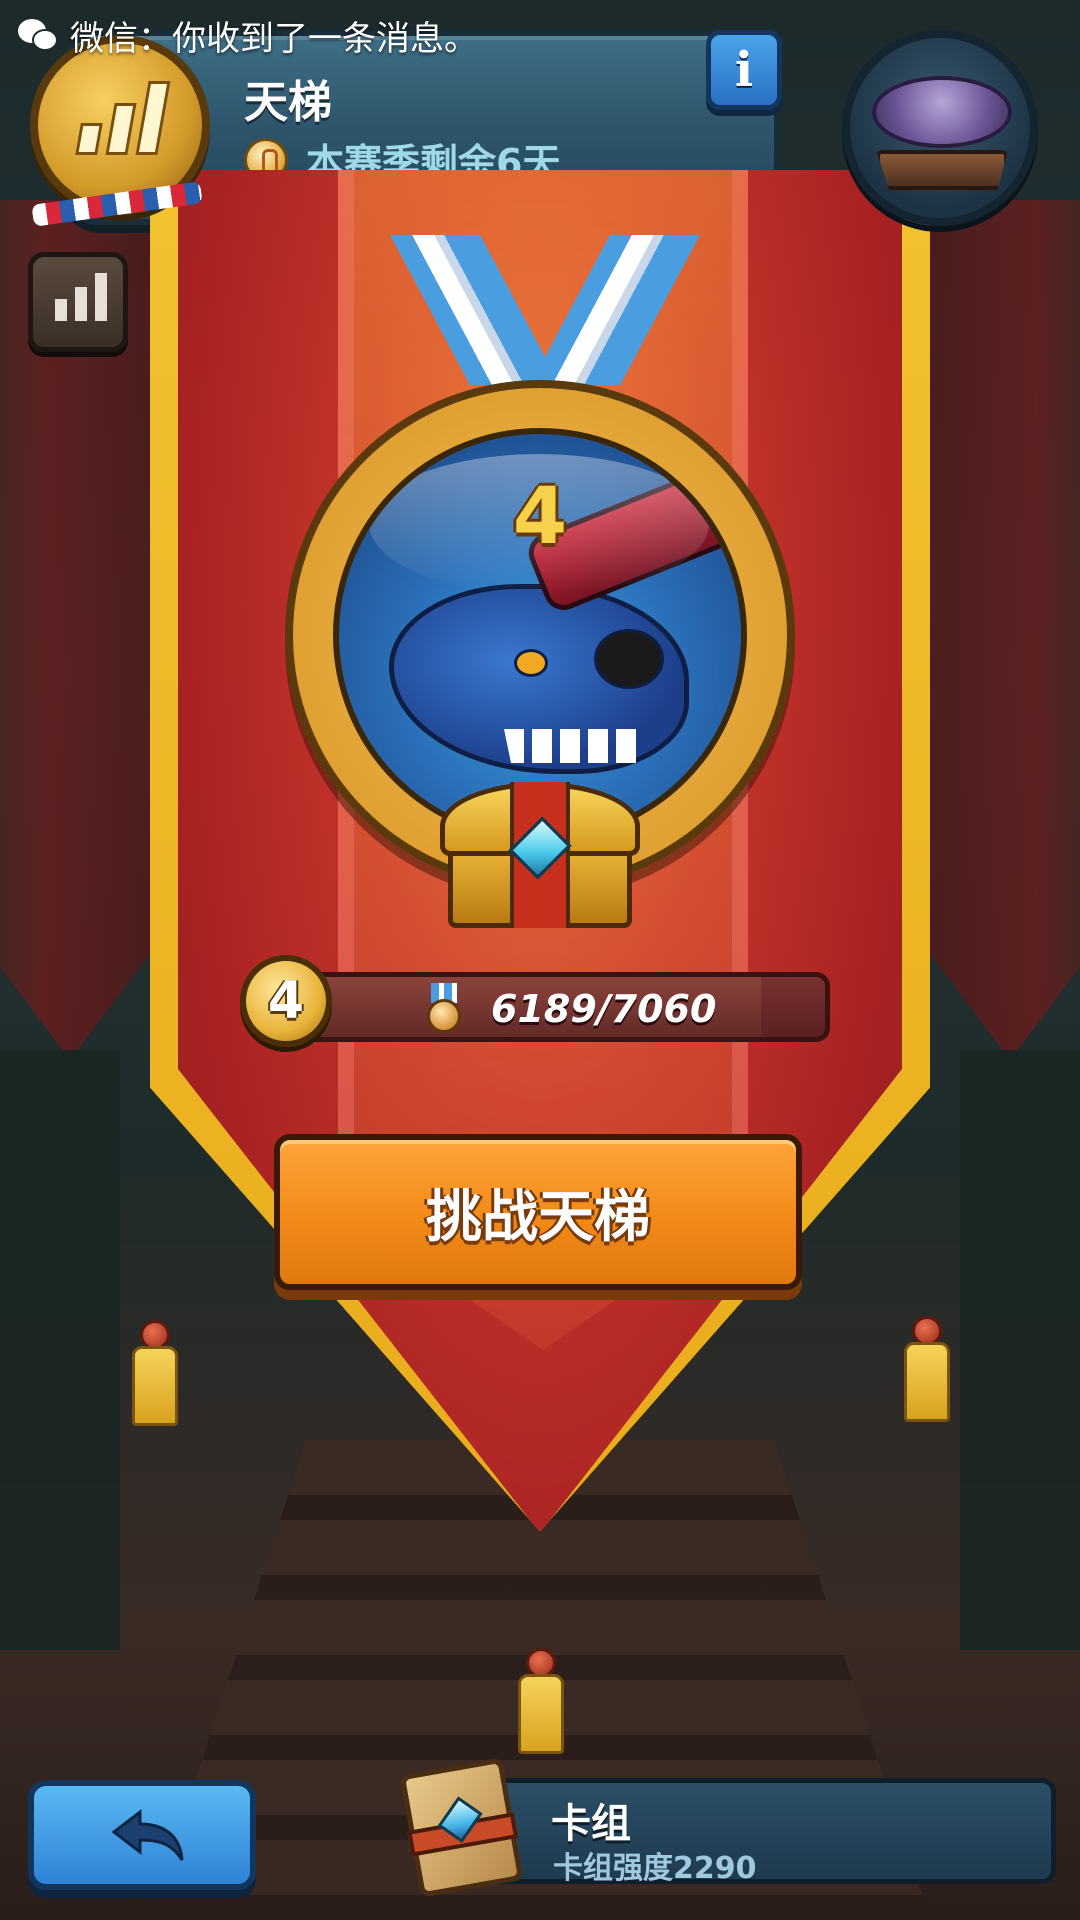  Describe the element at coordinates (763, 1832) in the screenshot. I see `deck-panel: 卡组 卡组强度2290` at that location.